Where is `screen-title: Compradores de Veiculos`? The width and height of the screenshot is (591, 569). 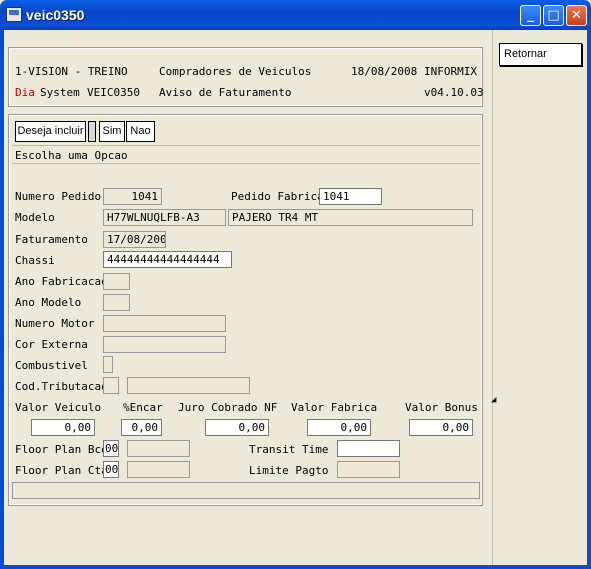 screen-title: Compradores de Veiculos is located at coordinates (235, 71).